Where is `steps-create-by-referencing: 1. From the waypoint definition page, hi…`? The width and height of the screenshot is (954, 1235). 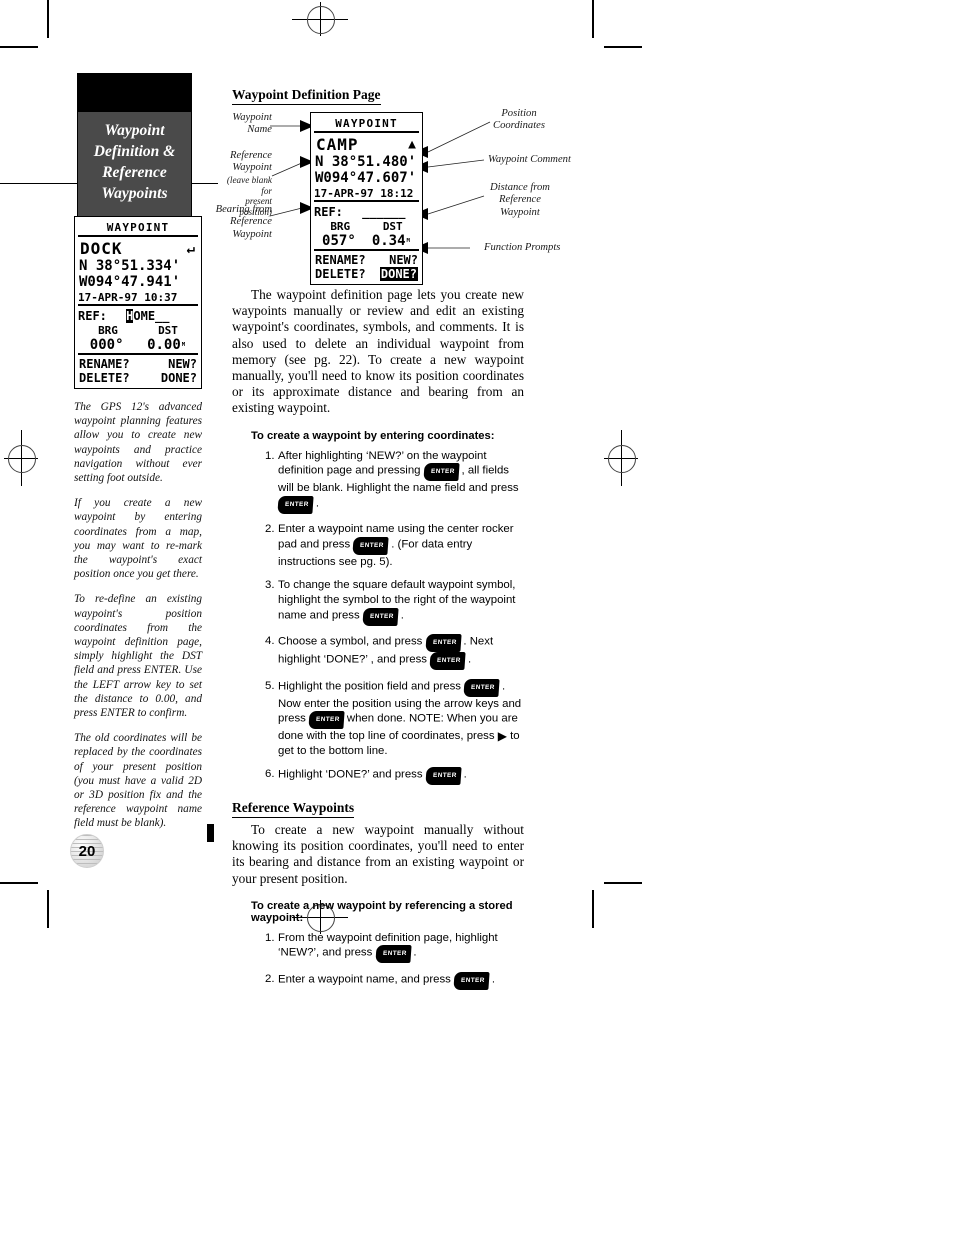 steps-create-by-referencing: 1. From the waypoint definition page, hi… is located at coordinates (378, 960).